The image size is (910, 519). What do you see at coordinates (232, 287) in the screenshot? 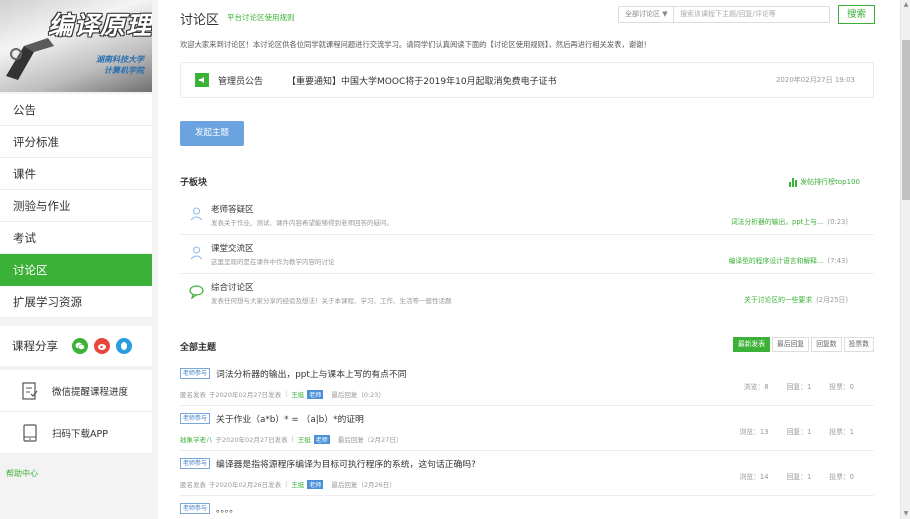
I see `board-name: 综合讨论区` at bounding box center [232, 287].